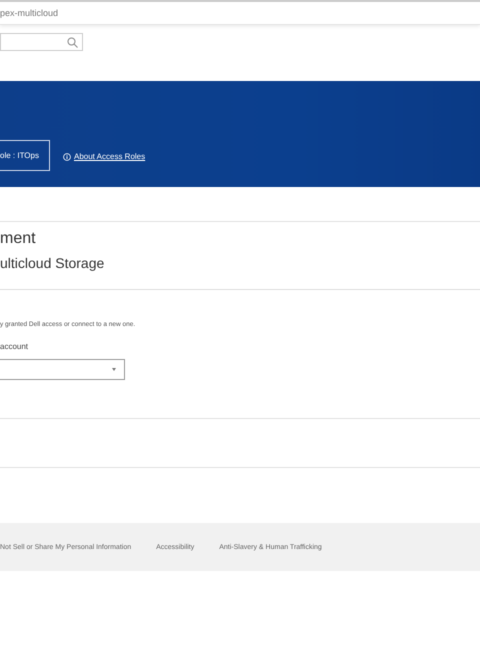  I want to click on search-field, so click(41, 42).